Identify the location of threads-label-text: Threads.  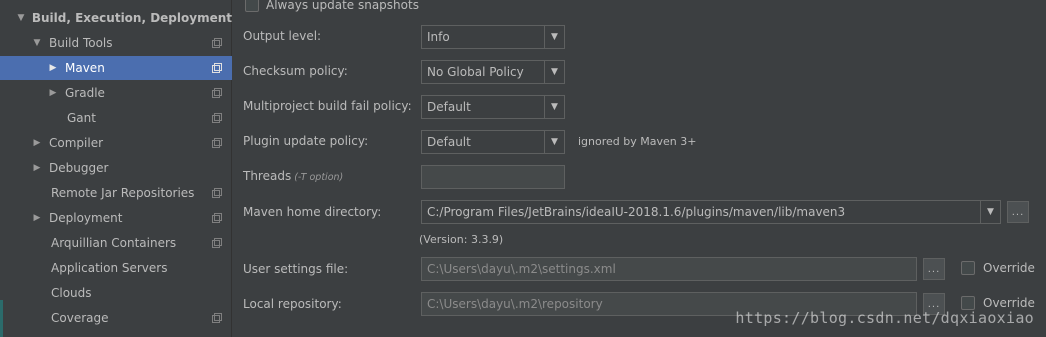
(267, 176).